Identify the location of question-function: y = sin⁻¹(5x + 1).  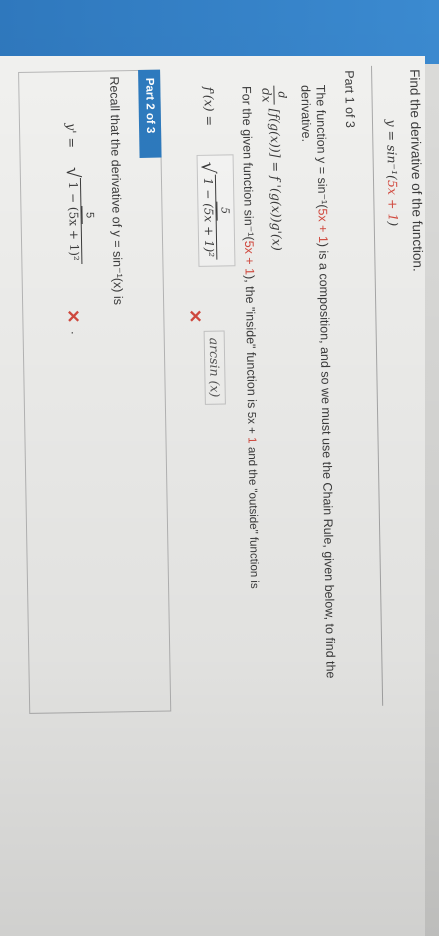
(392, 172).